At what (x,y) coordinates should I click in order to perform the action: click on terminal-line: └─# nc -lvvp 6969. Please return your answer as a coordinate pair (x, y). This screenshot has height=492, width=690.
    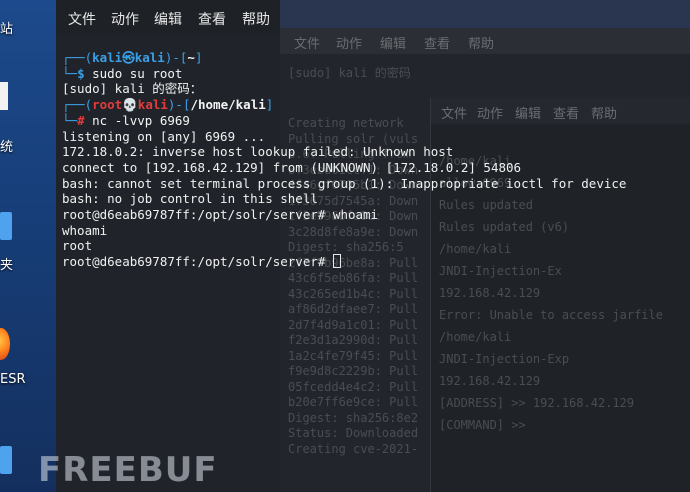
    Looking at the image, I should click on (126, 120).